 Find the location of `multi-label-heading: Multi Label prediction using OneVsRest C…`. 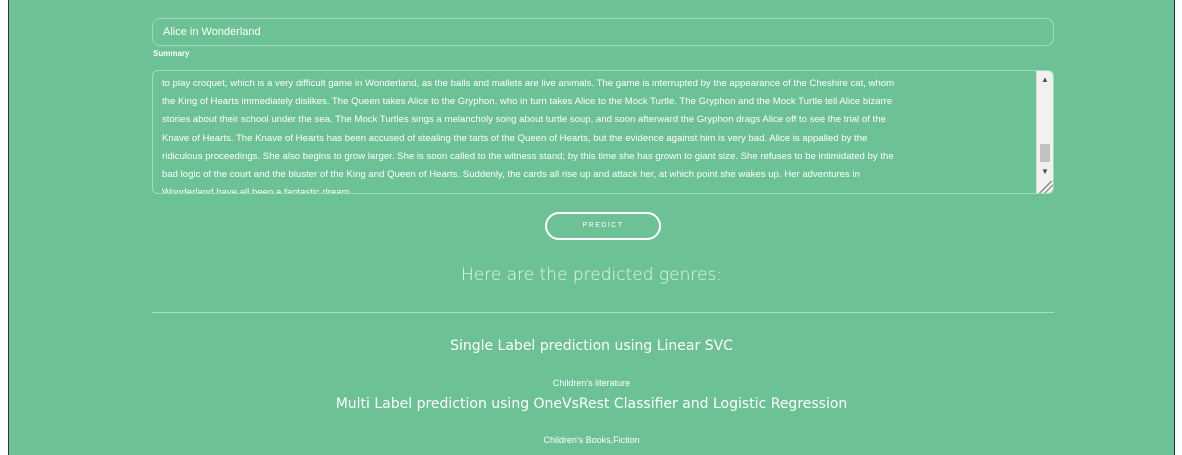

multi-label-heading: Multi Label prediction using OneVsRest C… is located at coordinates (591, 404).